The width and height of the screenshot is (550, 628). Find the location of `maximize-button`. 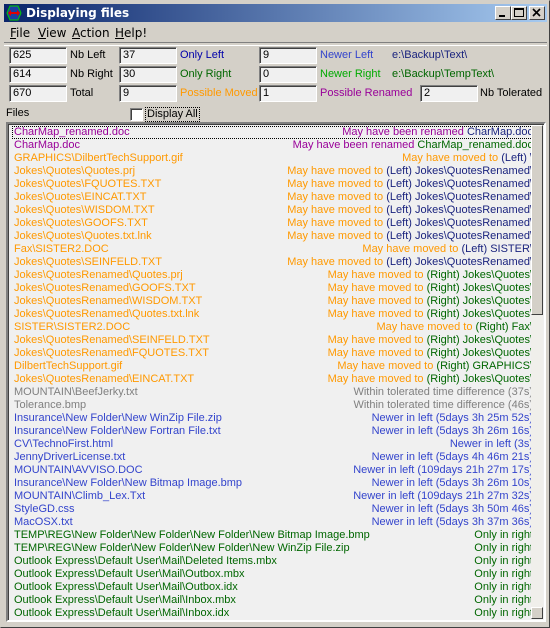

maximize-button is located at coordinates (519, 13).